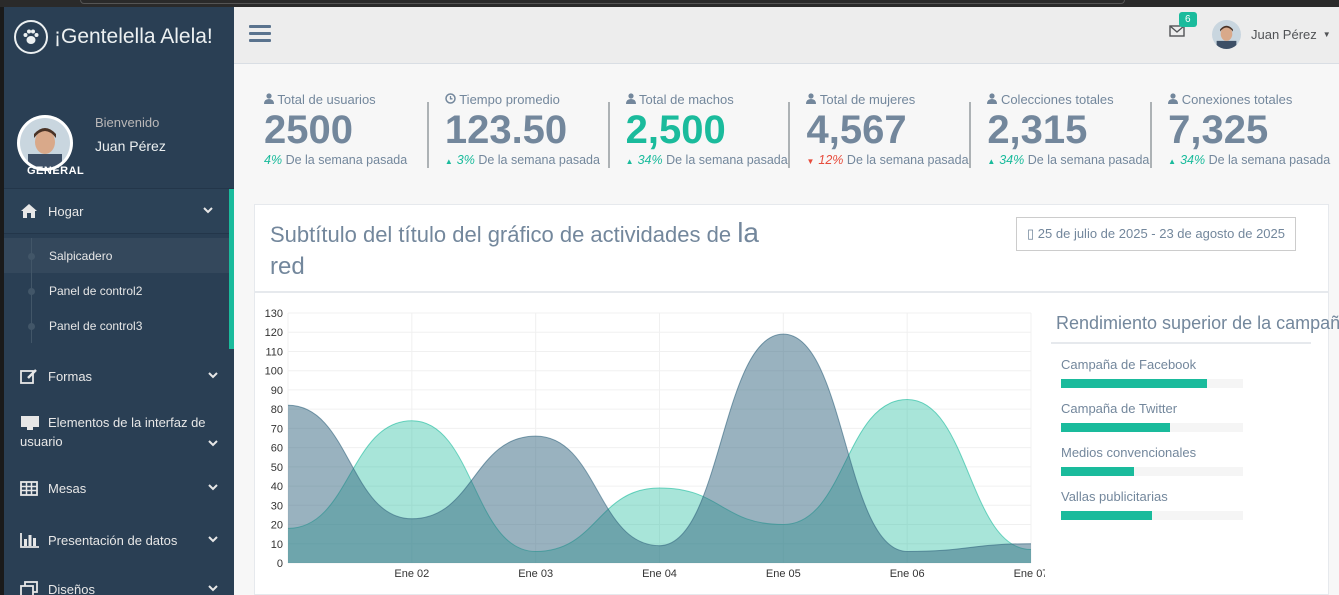 The height and width of the screenshot is (595, 1339). Describe the element at coordinates (32, 423) in the screenshot. I see `desktop-icon` at that location.